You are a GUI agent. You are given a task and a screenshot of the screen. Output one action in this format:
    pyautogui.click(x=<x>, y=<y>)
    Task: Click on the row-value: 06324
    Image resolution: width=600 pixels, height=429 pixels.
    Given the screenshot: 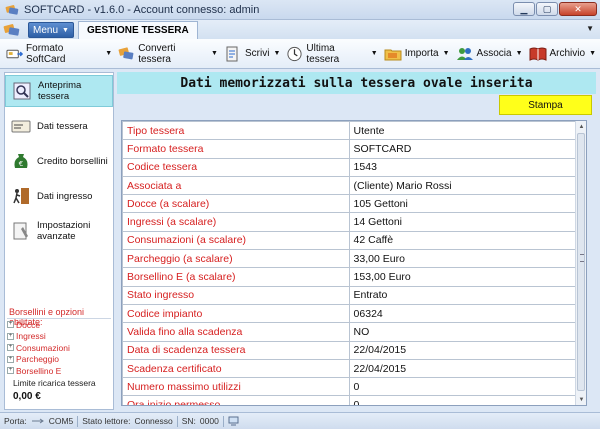 What is the action you would take?
    pyautogui.click(x=462, y=313)
    